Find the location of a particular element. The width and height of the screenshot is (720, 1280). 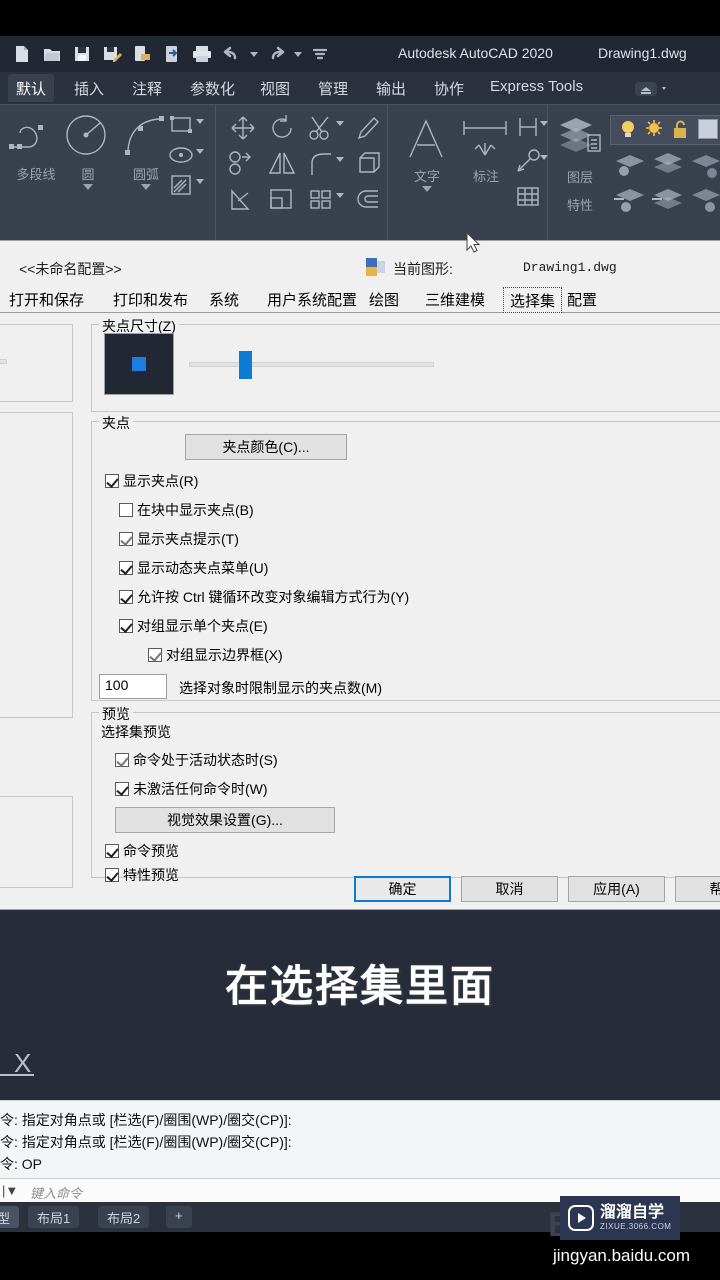

redo-icon is located at coordinates (276, 54).